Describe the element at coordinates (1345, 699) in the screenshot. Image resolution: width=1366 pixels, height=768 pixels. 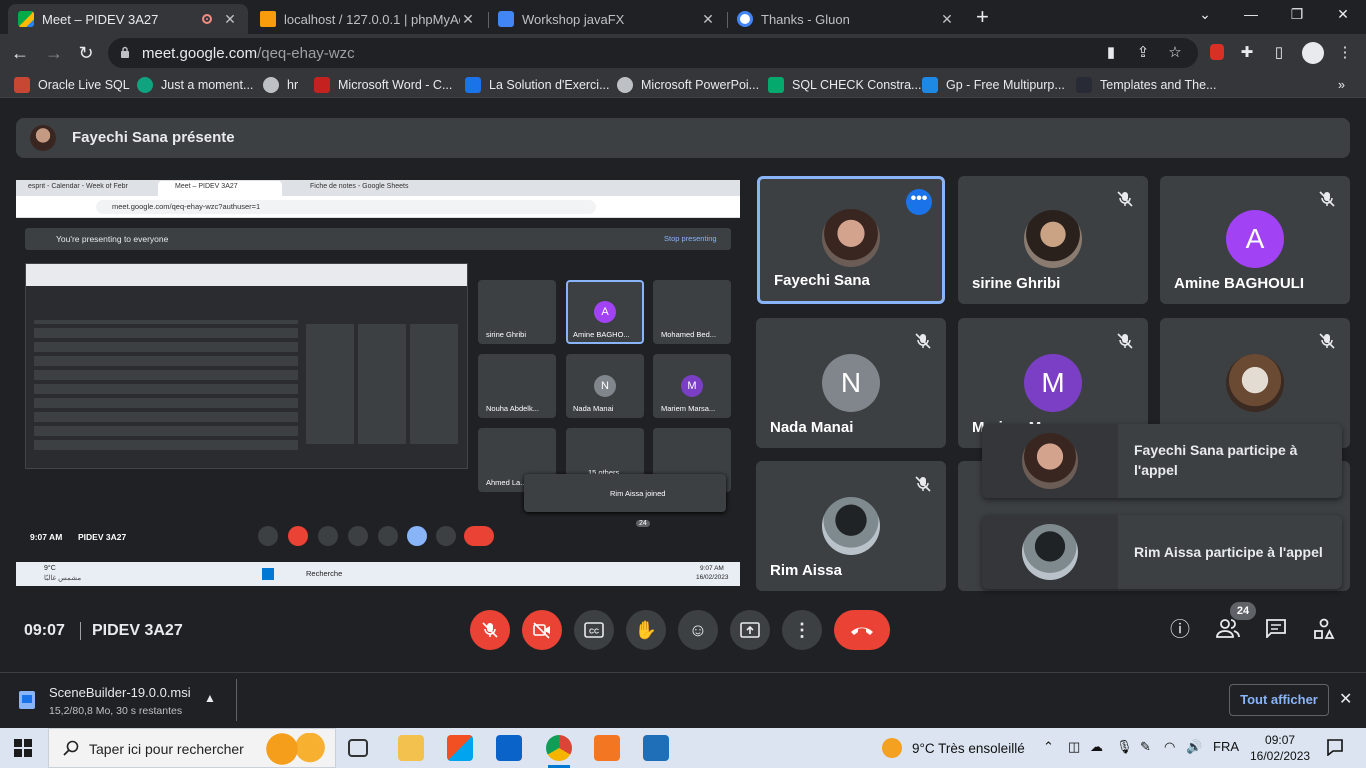
I see `close-shelf-icon: ✕` at that location.